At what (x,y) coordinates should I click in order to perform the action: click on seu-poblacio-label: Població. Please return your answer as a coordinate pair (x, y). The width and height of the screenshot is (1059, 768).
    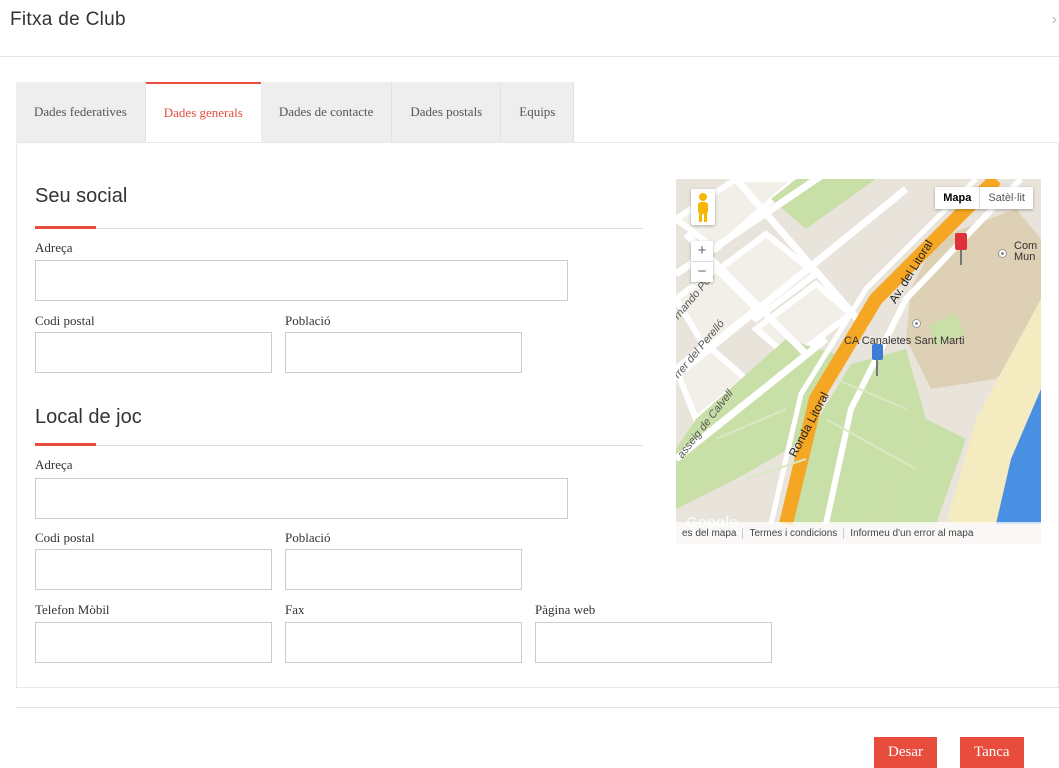
    Looking at the image, I should click on (308, 320).